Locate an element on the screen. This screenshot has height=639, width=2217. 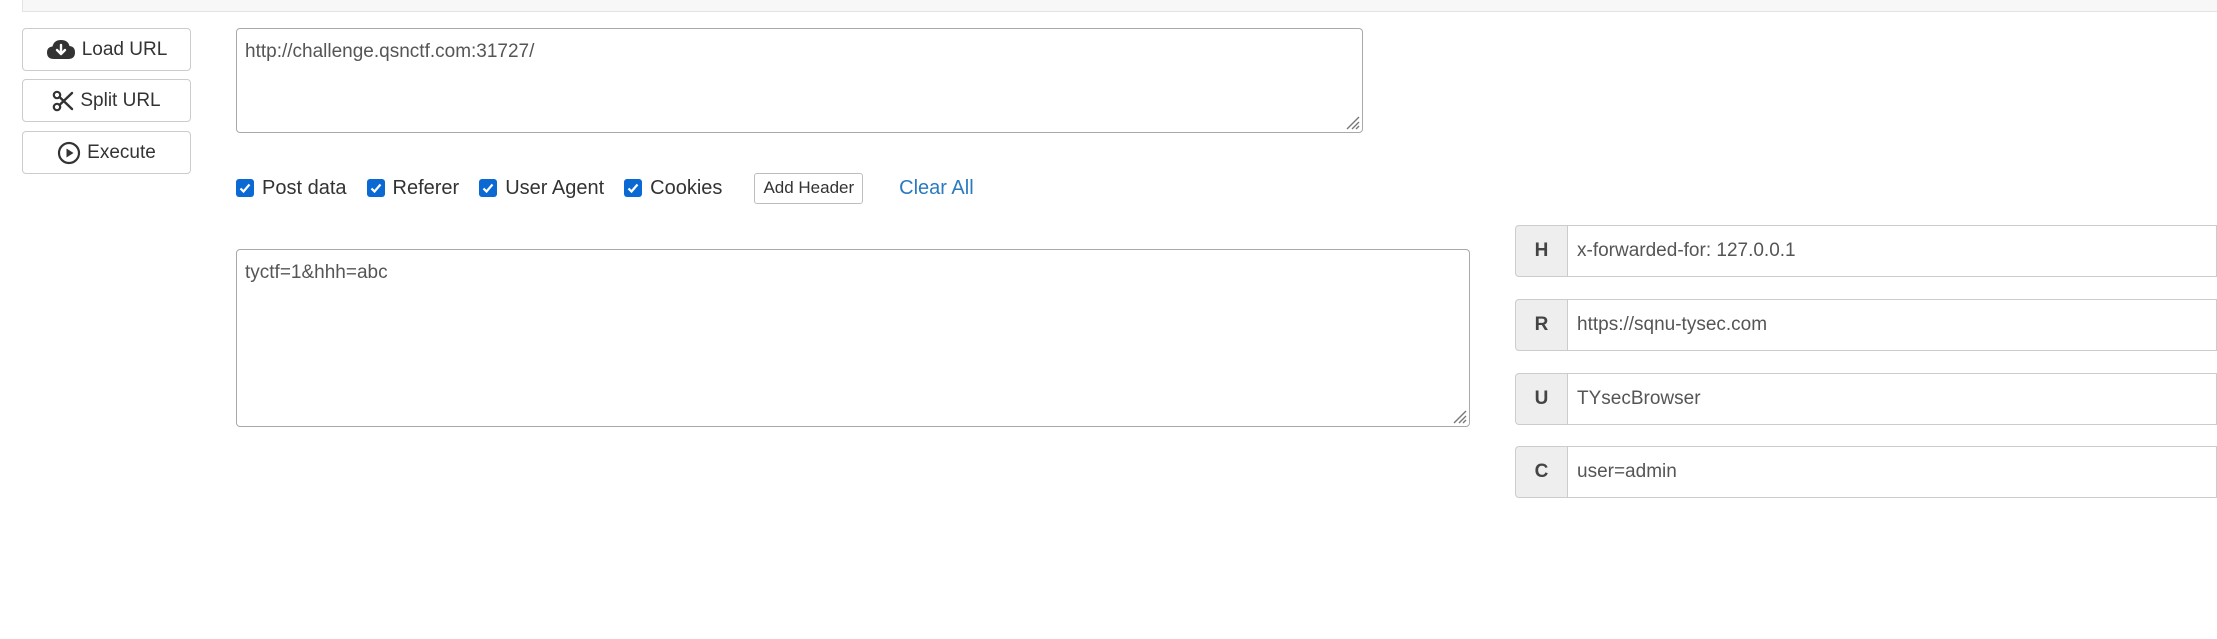
header-key-badge: R is located at coordinates (1541, 325).